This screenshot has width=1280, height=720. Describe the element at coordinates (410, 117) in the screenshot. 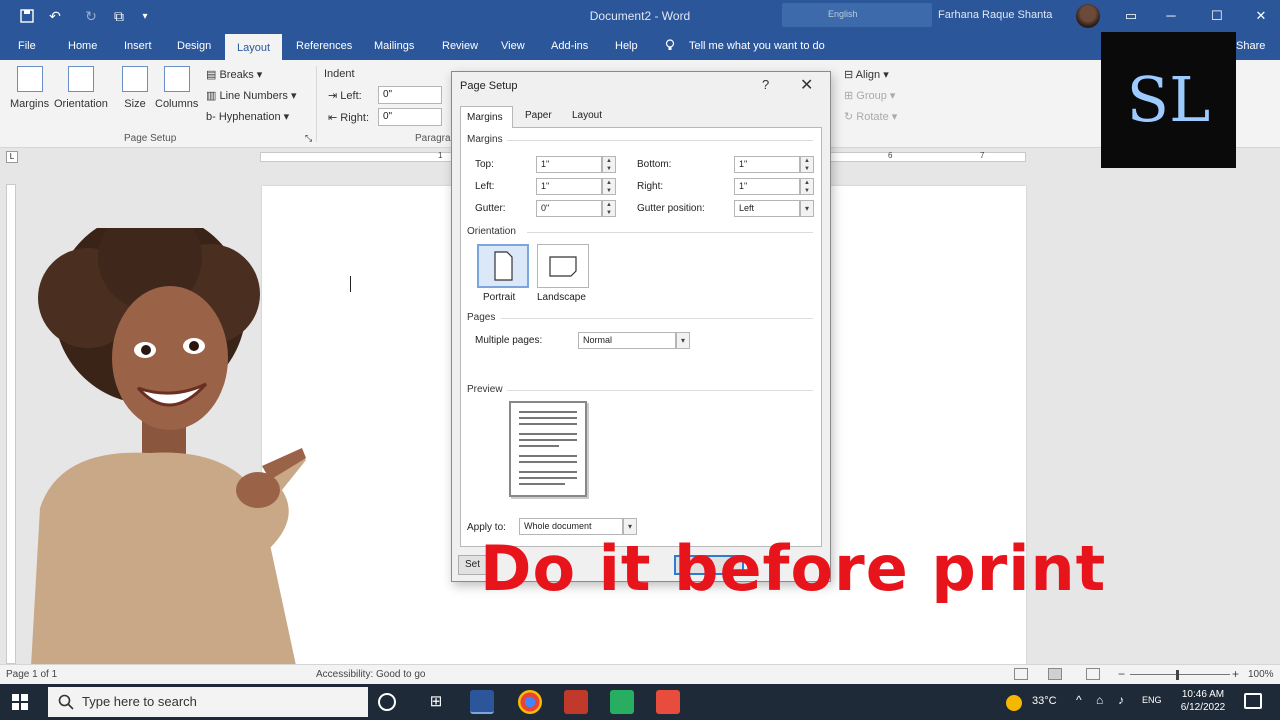

I see `indent-right-input: 0"` at that location.